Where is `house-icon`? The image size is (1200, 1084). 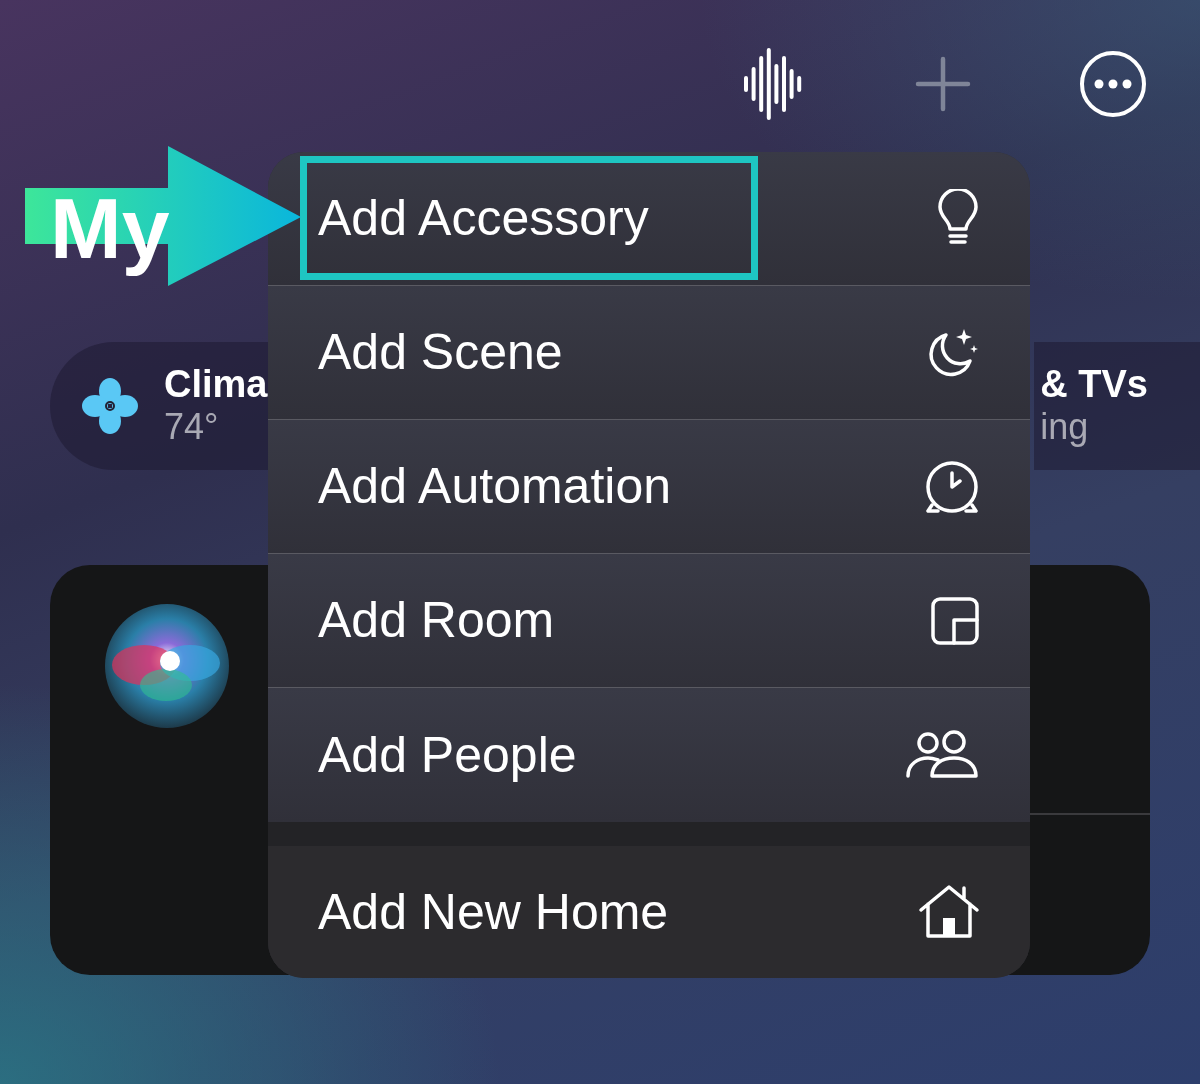
house-icon is located at coordinates (949, 912).